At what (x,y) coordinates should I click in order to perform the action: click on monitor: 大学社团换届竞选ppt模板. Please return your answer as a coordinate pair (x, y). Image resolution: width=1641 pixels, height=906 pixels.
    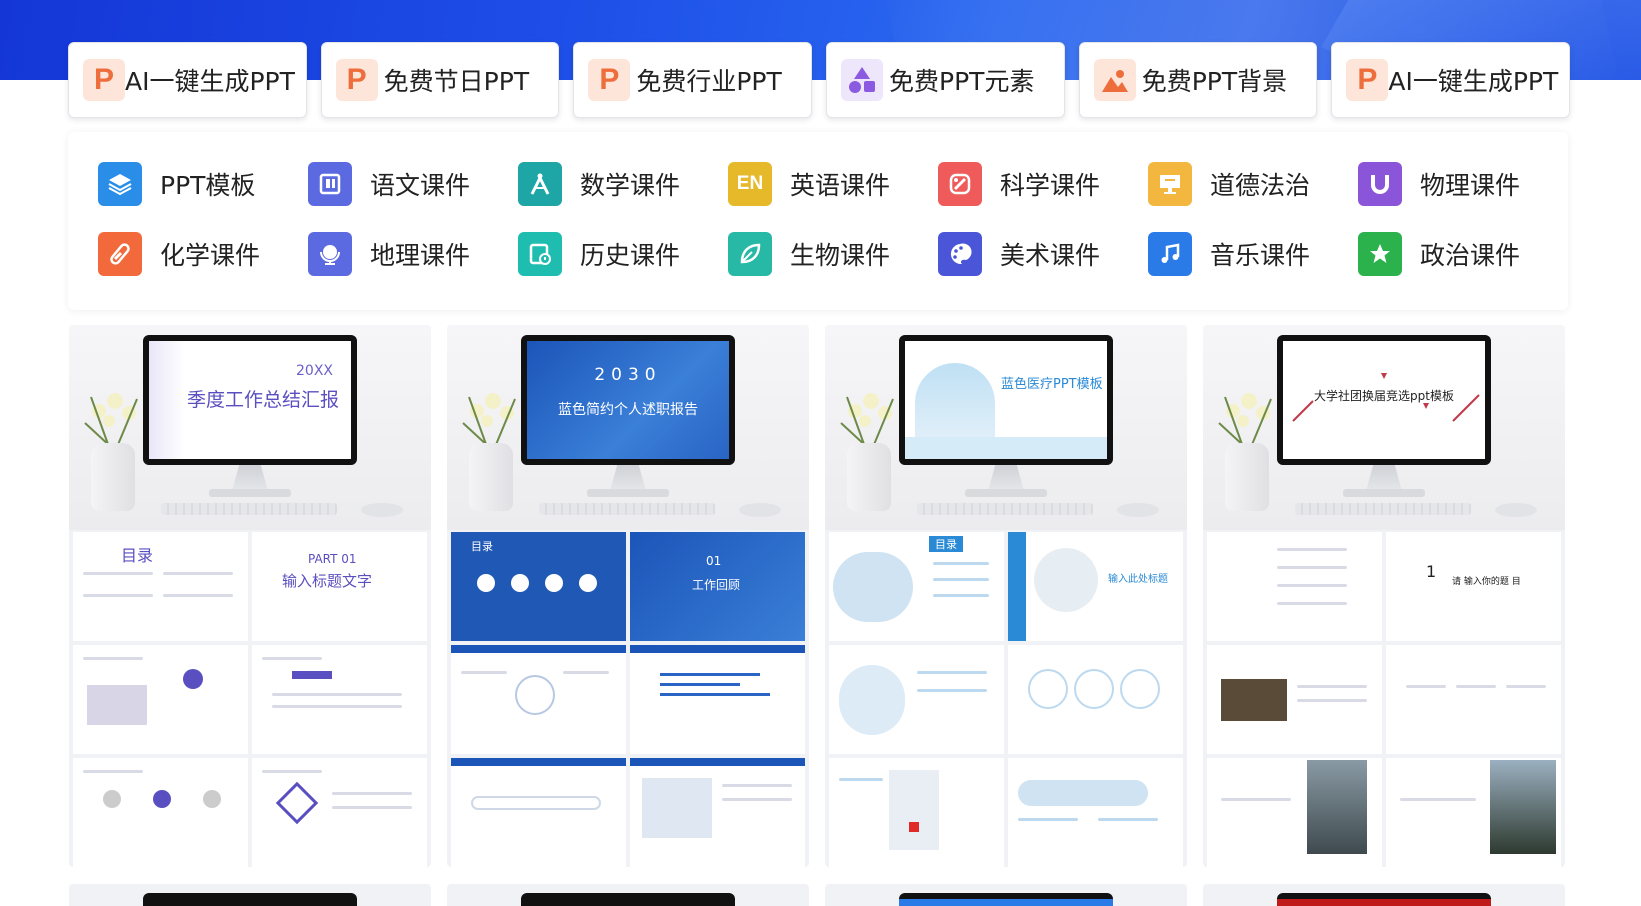
    Looking at the image, I should click on (1384, 400).